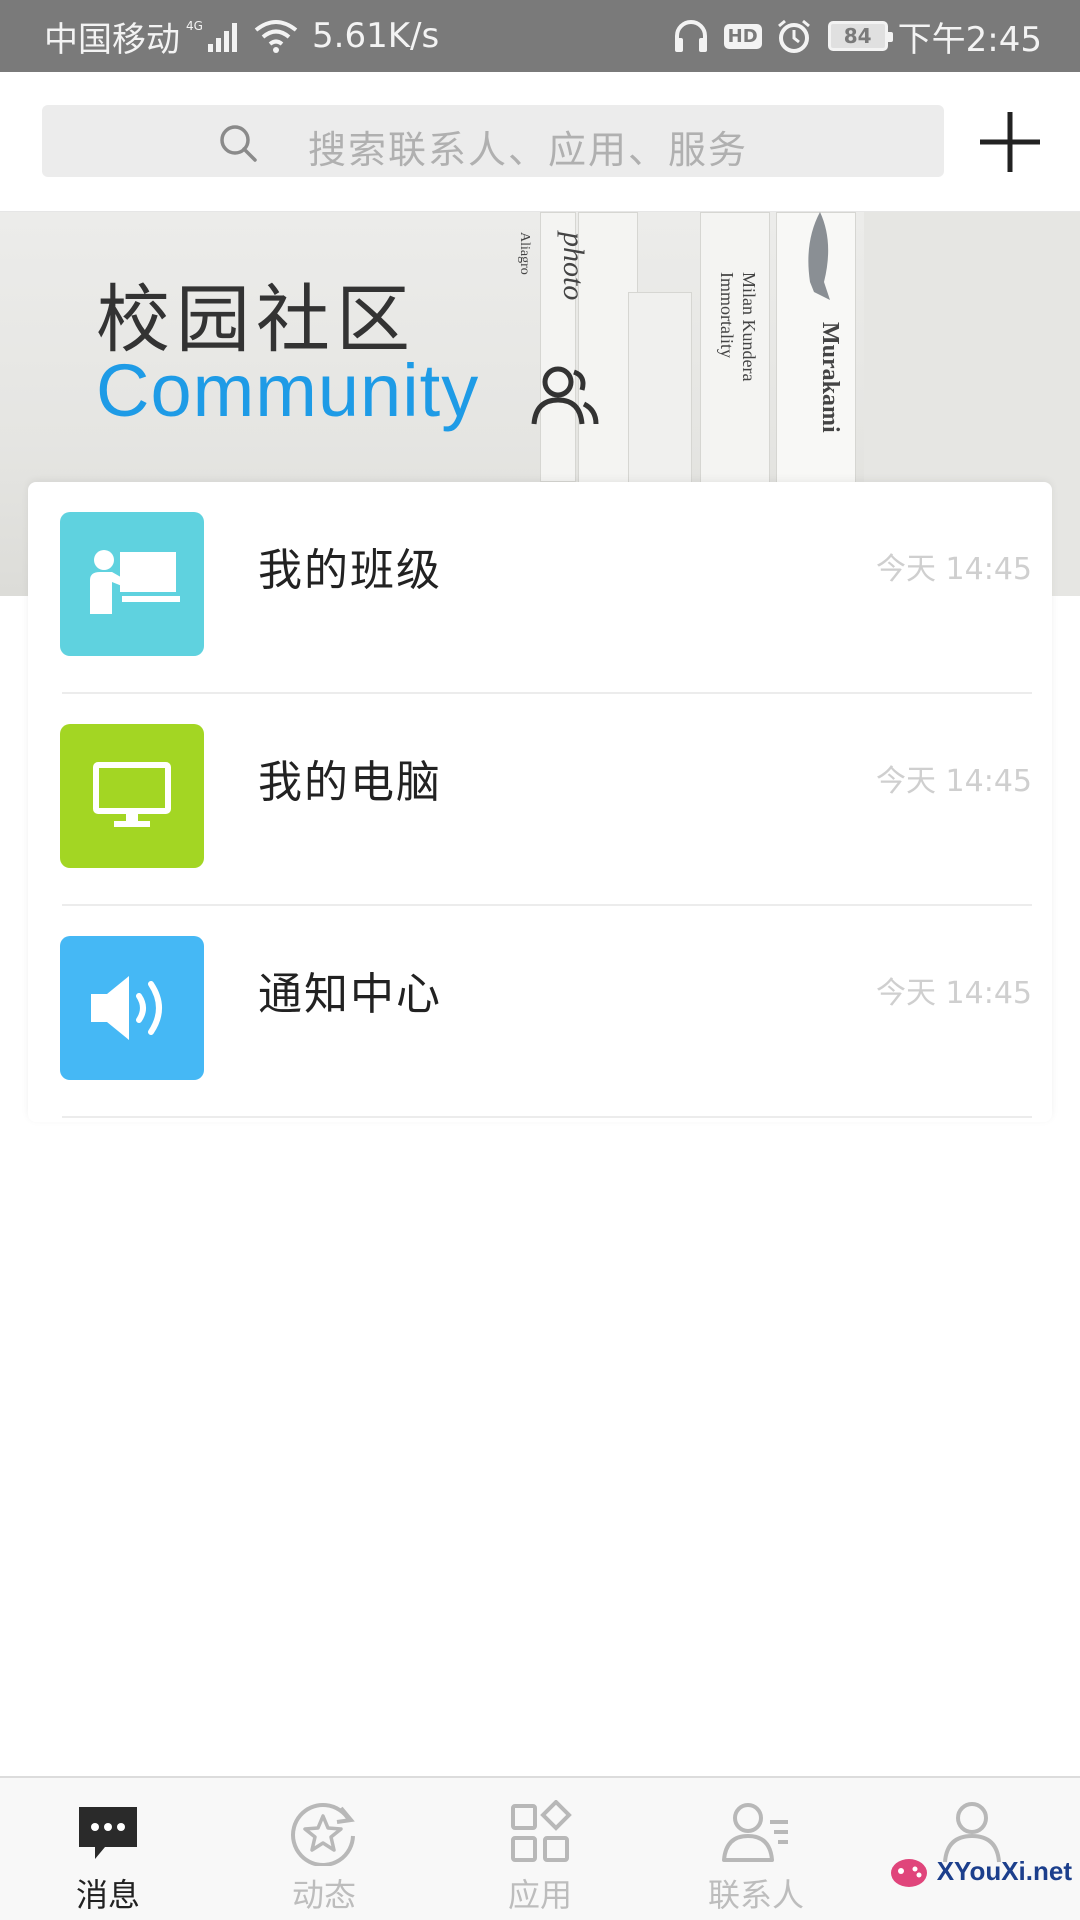  I want to click on nav-label: 联系人, so click(755, 1895).